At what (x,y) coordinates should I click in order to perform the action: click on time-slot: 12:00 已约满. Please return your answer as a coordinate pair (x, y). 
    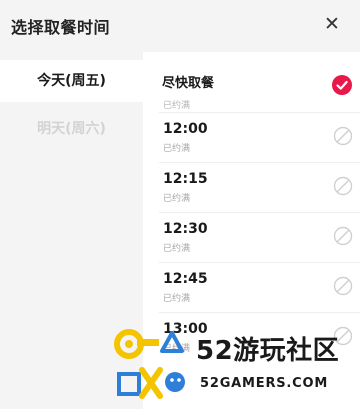
    Looking at the image, I should click on (251, 137).